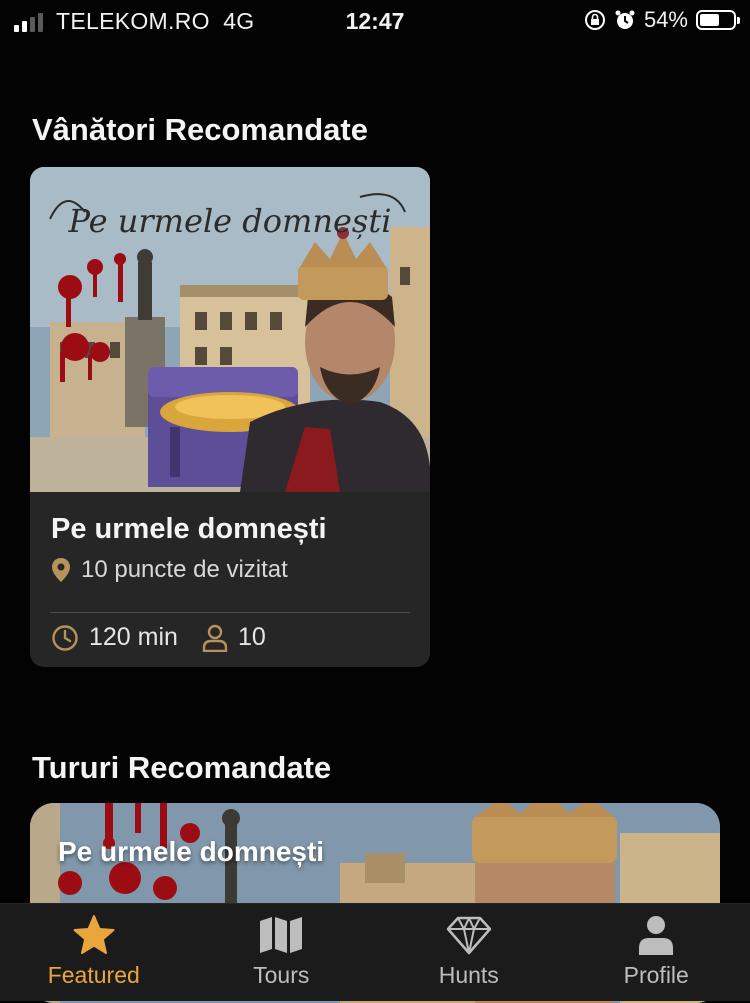  Describe the element at coordinates (230, 221) in the screenshot. I see `hunt-card-image-caption: Pe urmele domnești` at that location.